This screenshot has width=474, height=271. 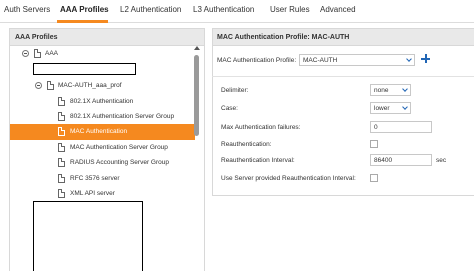 I want to click on reauthentication-checkbox, so click(x=374, y=144).